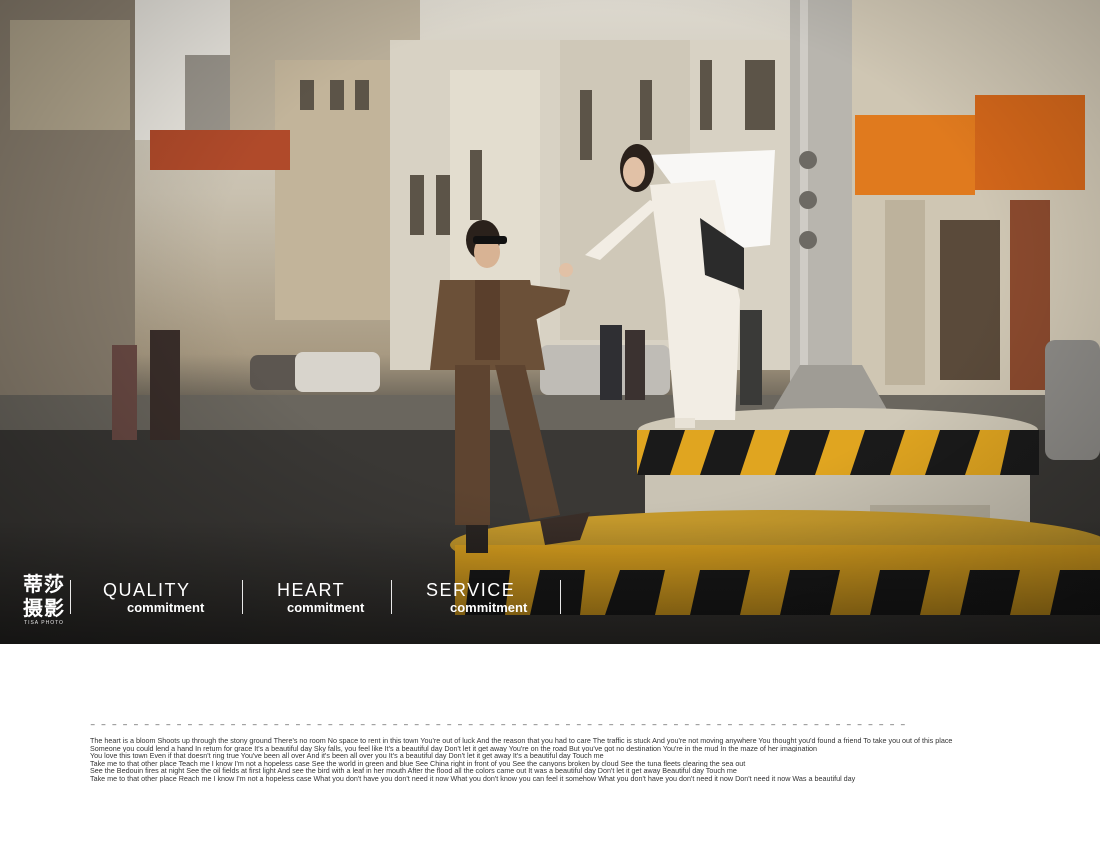 This screenshot has height=867, width=1100. I want to click on slogan-heart: HEART commitment, so click(320, 598).